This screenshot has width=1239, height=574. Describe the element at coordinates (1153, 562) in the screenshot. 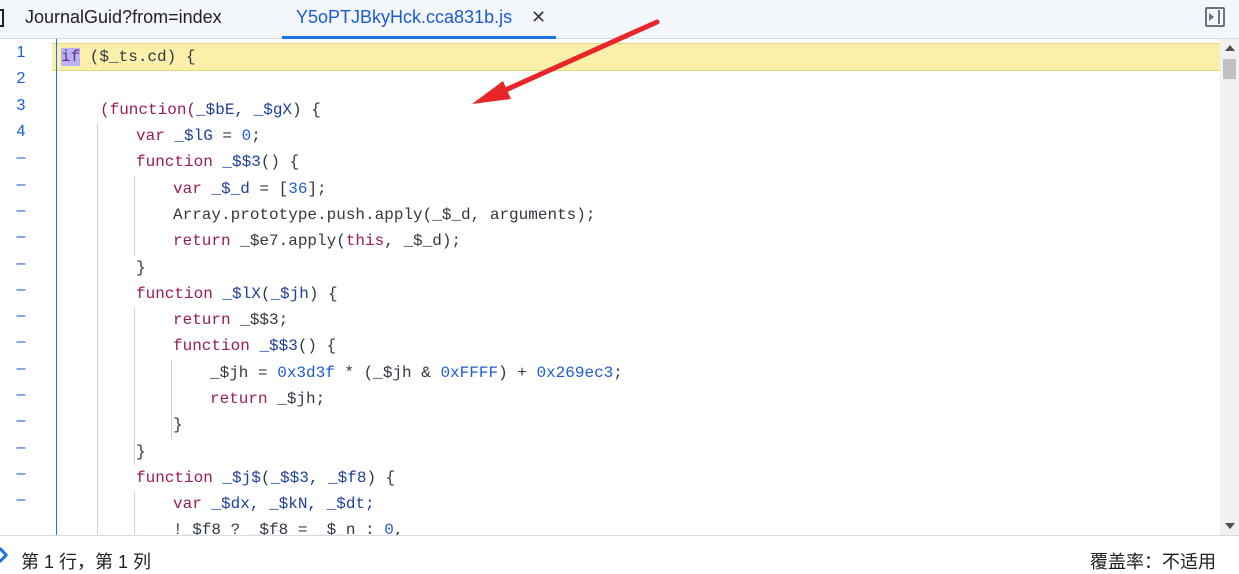

I see `coverage-status: 覆盖率：不适用` at that location.